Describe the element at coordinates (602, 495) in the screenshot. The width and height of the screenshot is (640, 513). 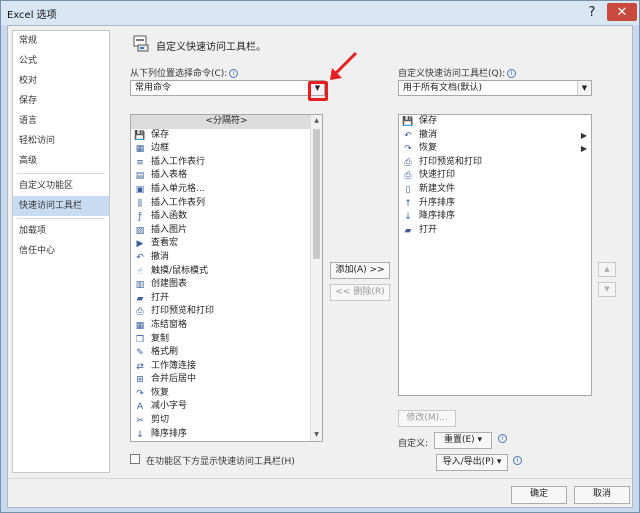
I see `cancel-button: 取消` at that location.